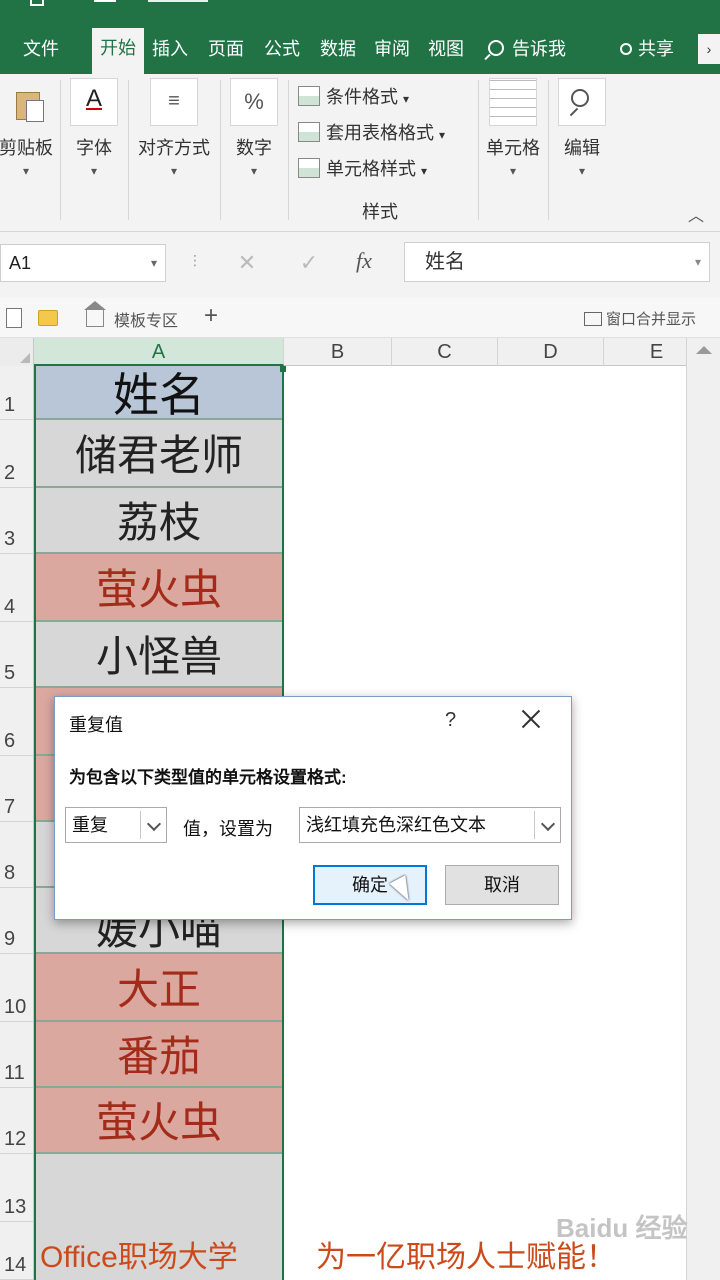  What do you see at coordinates (226, 54) in the screenshot?
I see `tab-page-layout: 页面` at bounding box center [226, 54].